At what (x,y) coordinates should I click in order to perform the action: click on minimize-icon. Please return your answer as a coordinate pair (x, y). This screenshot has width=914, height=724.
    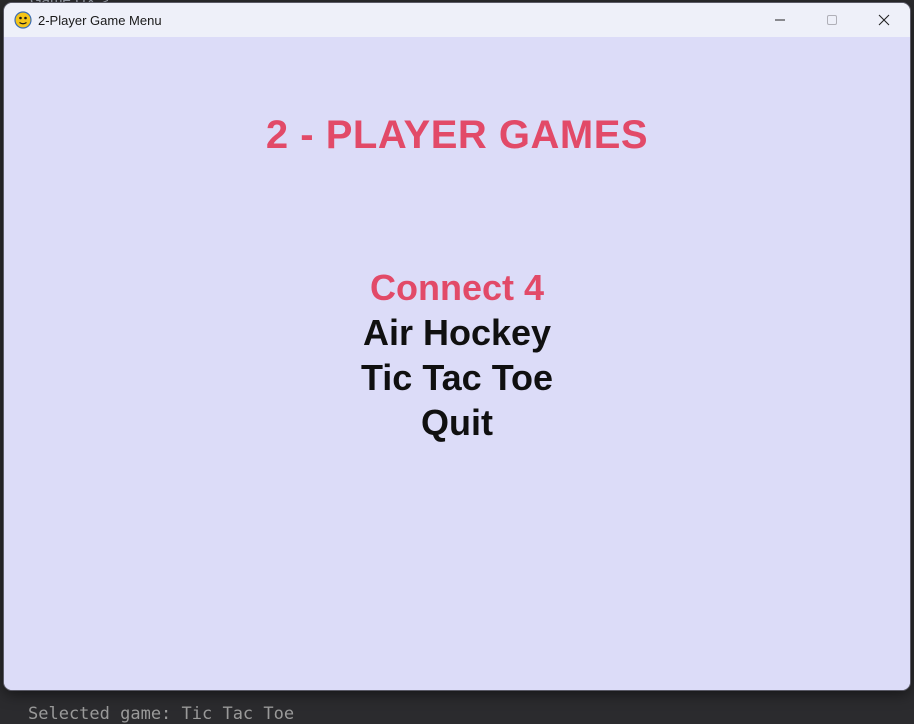
    Looking at the image, I should click on (780, 20).